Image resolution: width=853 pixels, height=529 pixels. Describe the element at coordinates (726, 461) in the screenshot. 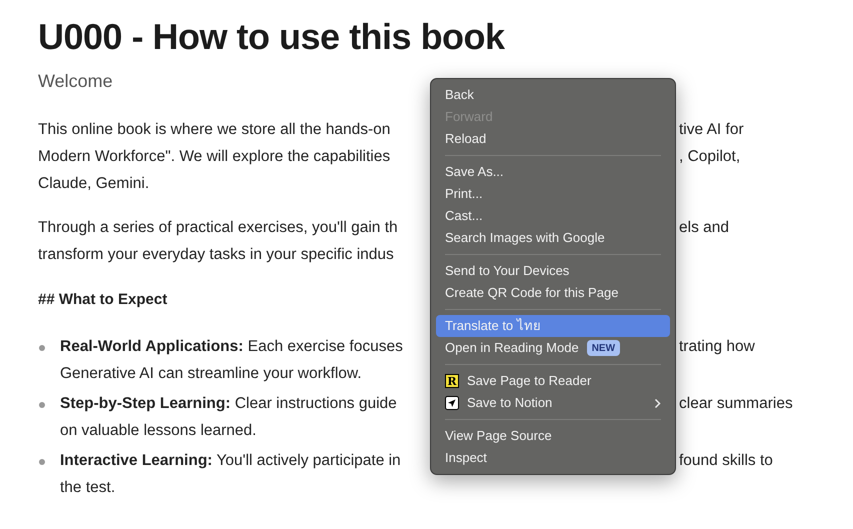

I see `bullet-text: found skills to` at that location.